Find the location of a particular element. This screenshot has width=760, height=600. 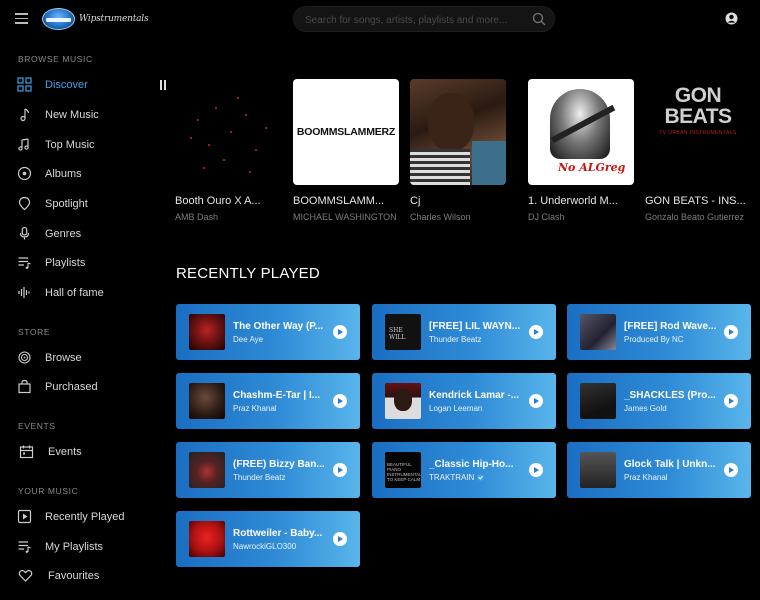

store-section-title: STORE is located at coordinates (34, 332).